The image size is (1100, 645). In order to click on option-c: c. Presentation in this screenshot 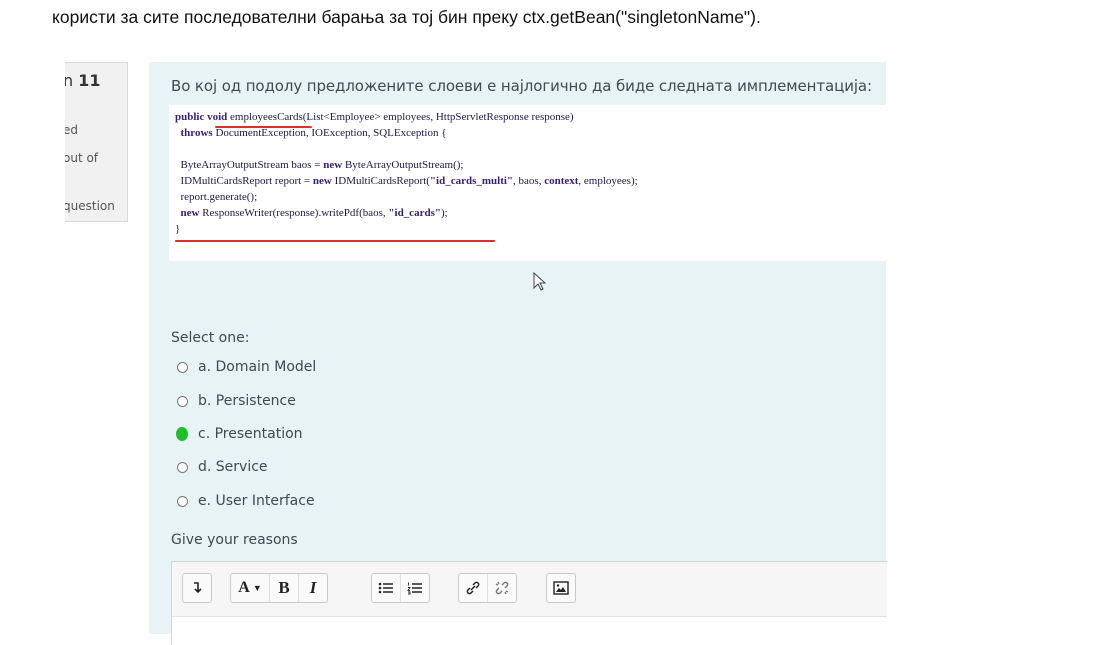, I will do `click(239, 434)`.